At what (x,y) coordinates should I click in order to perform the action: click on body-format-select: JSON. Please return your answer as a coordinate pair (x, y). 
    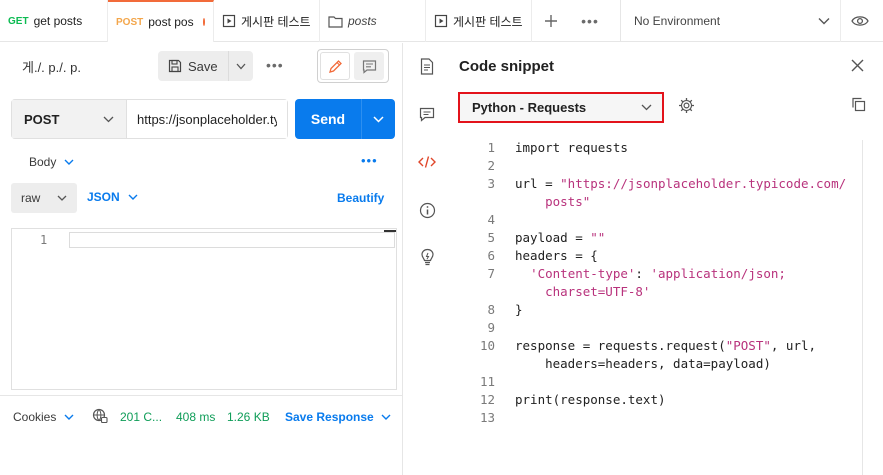
    Looking at the image, I should click on (112, 197).